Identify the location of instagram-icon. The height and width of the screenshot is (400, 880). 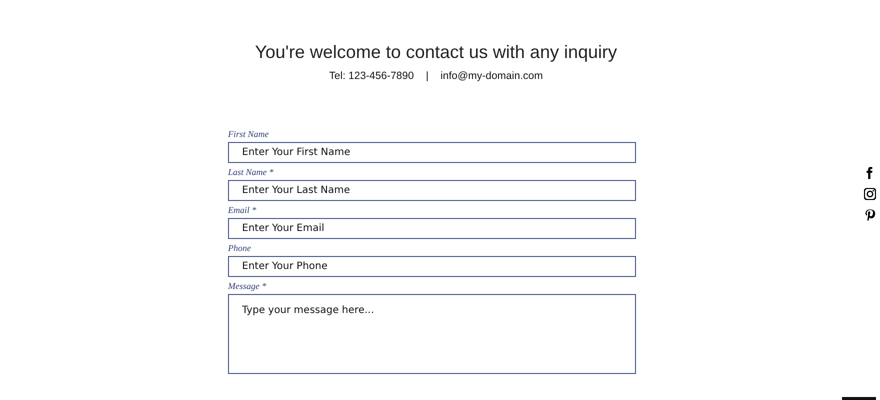
(870, 194).